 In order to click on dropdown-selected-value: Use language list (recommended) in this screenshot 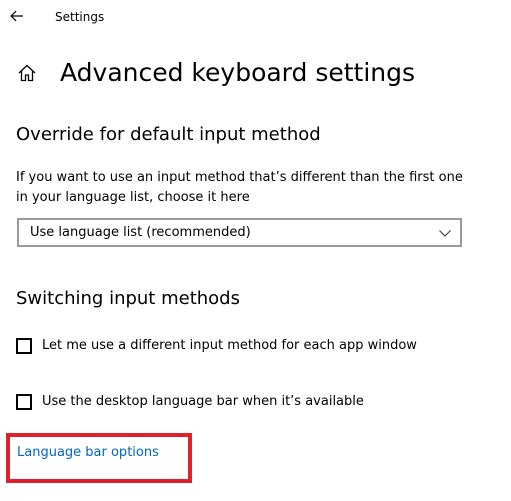, I will do `click(140, 232)`.